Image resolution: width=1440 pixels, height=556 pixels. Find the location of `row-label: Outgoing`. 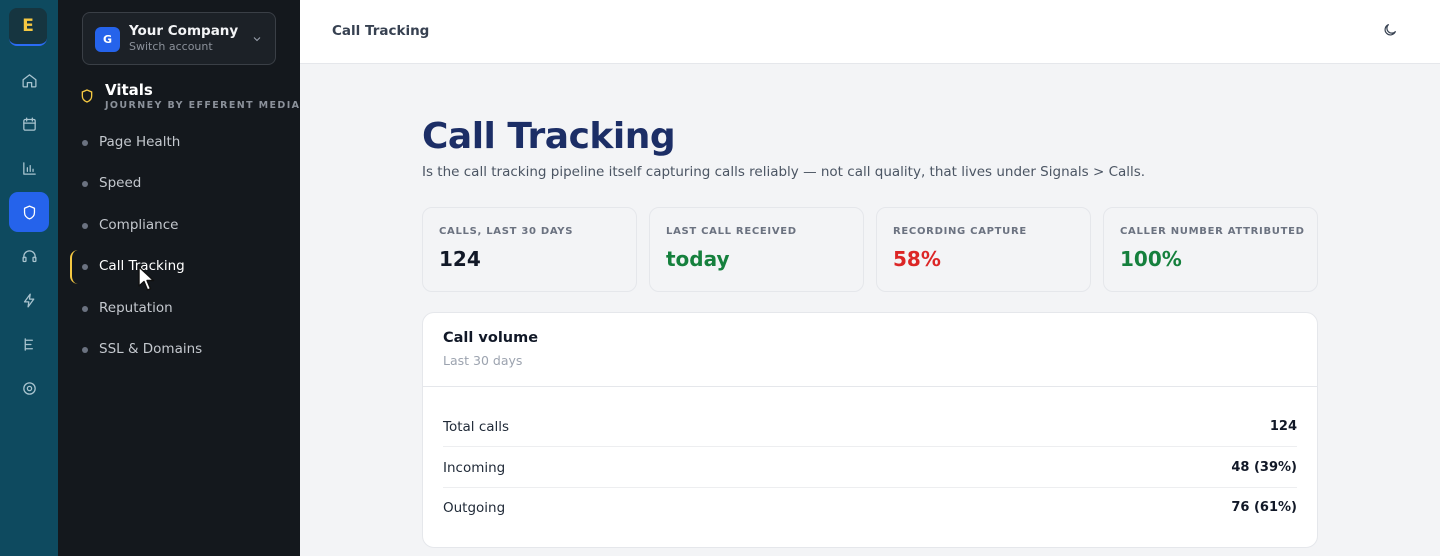

row-label: Outgoing is located at coordinates (474, 508).